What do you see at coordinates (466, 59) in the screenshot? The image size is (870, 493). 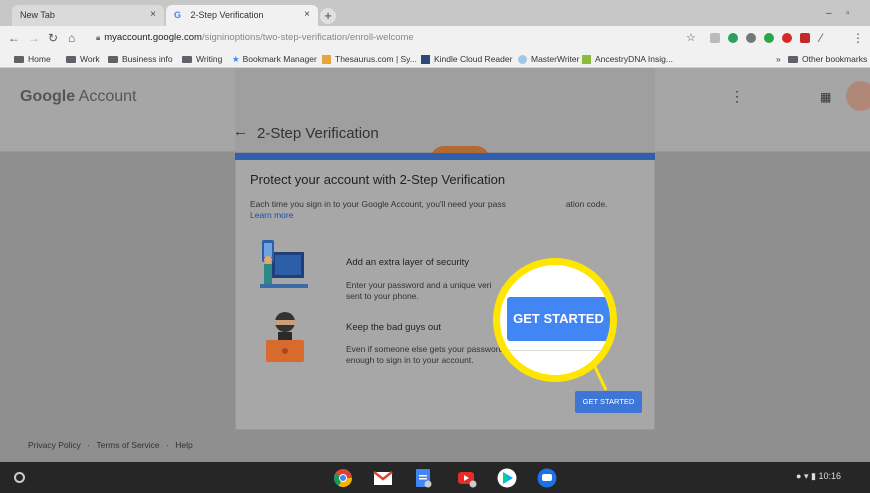 I see `bookmark-kindle-cloud-reader: Kindle Cloud Reader` at bounding box center [466, 59].